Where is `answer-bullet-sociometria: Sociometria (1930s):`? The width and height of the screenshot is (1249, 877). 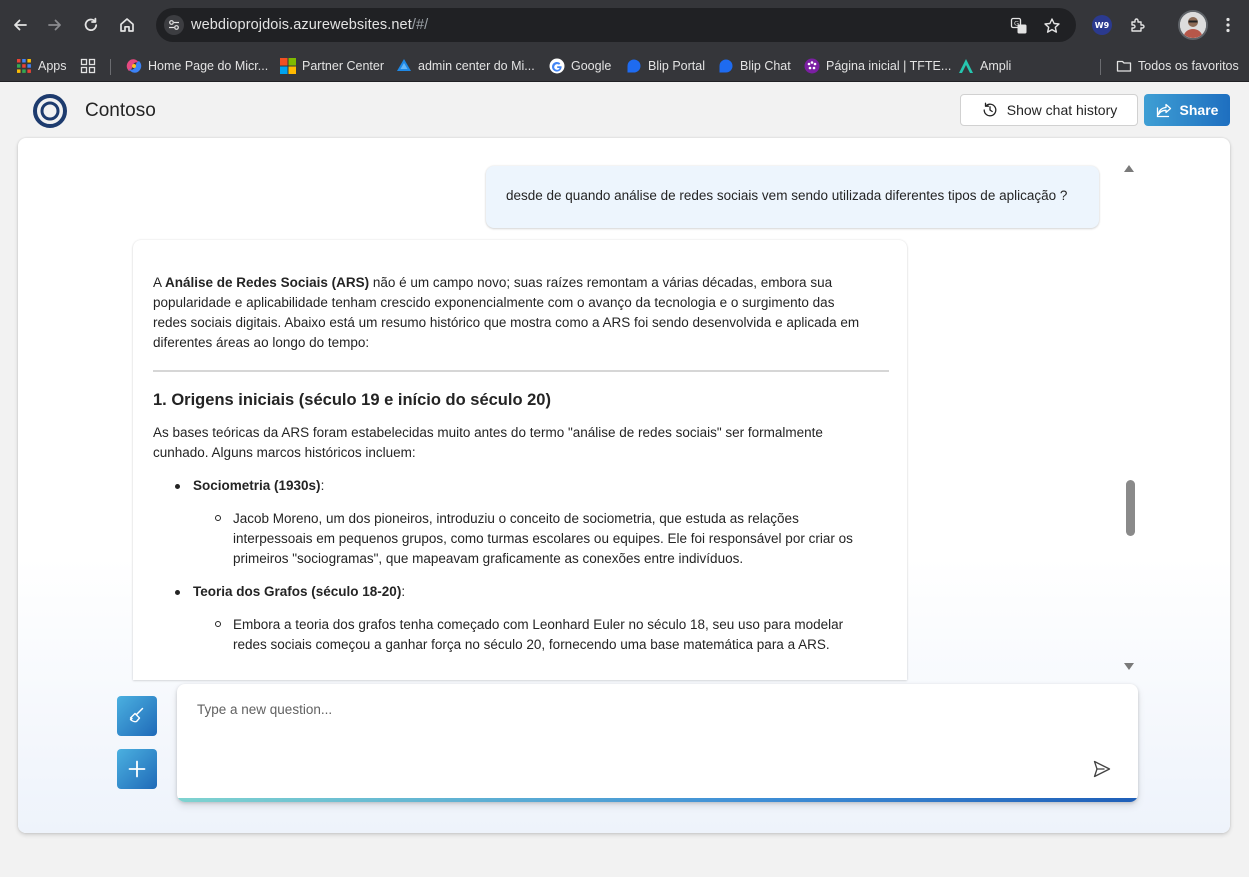
answer-bullet-sociometria: Sociometria (1930s): is located at coordinates (521, 486).